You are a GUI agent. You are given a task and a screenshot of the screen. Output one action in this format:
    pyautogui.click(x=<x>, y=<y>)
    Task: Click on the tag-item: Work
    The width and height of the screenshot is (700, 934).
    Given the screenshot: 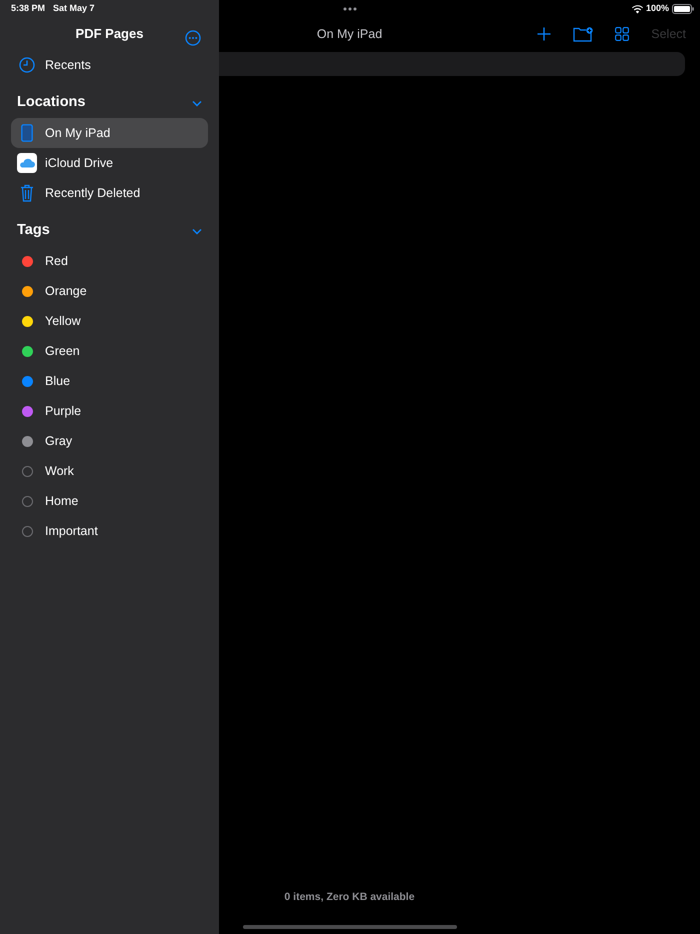 What is the action you would take?
    pyautogui.click(x=109, y=471)
    